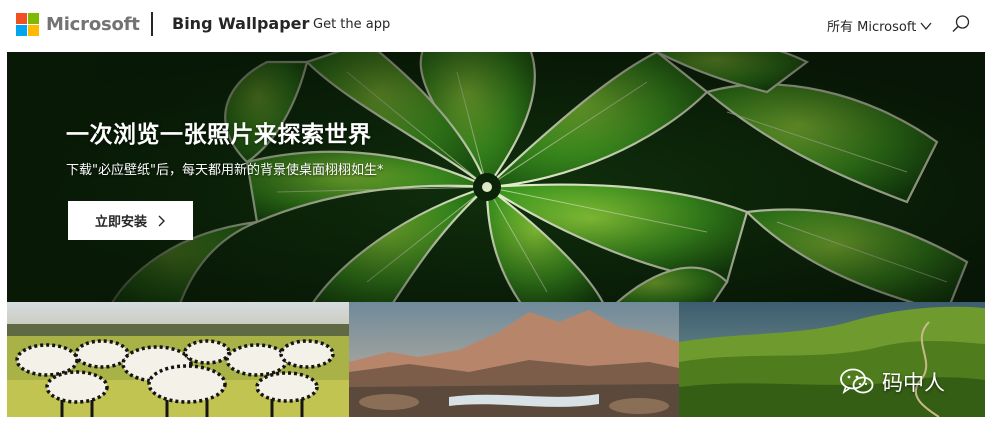 The height and width of the screenshot is (427, 992). Describe the element at coordinates (219, 135) in the screenshot. I see `hero-title: 一次浏览一张照片来探索世界` at that location.